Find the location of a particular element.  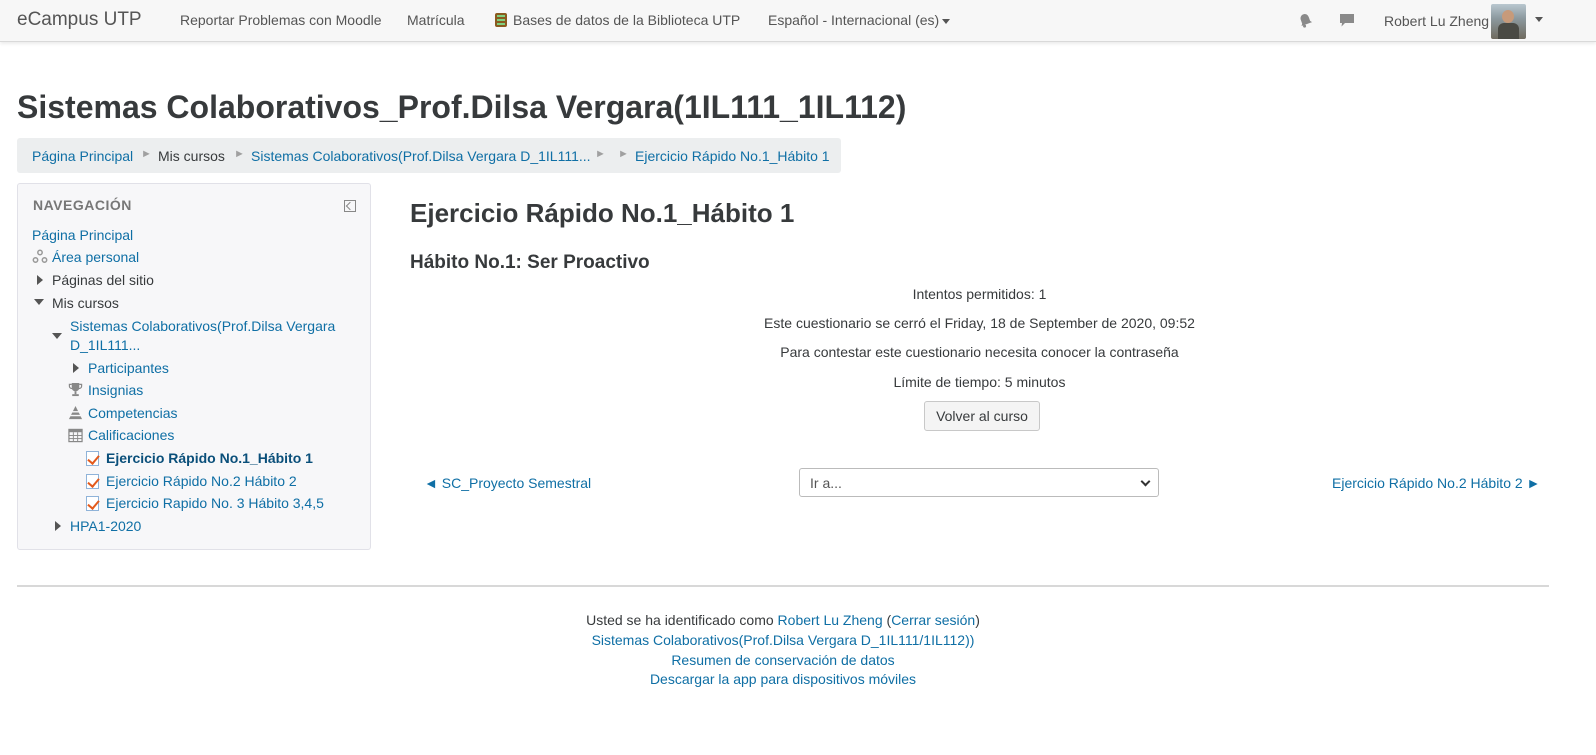

breadcrumb-my-courses: Mis cursos is located at coordinates (191, 156).